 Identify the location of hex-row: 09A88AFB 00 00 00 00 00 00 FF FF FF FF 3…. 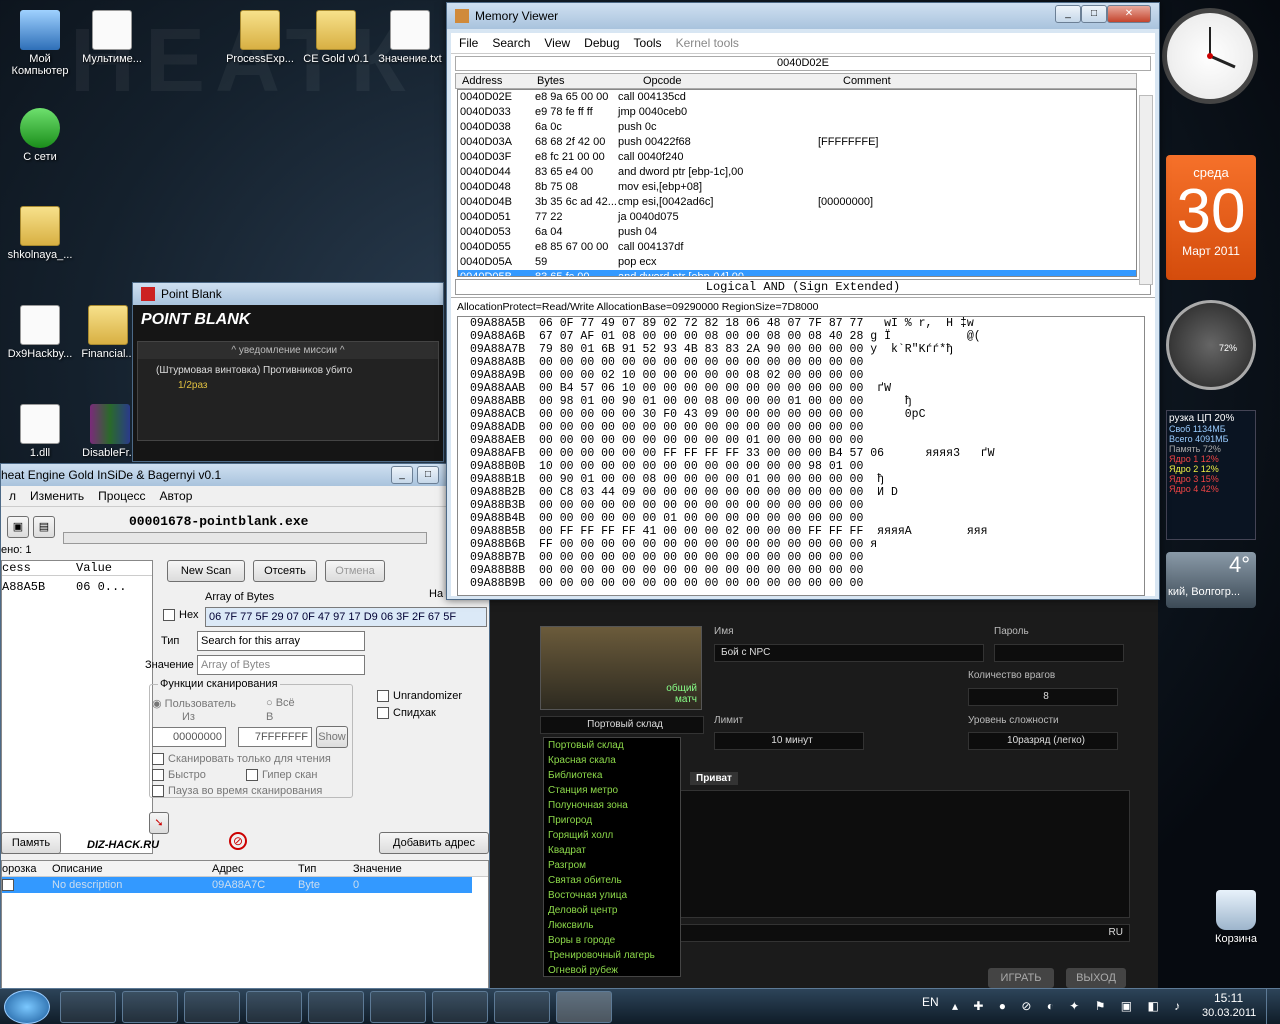
(801, 453).